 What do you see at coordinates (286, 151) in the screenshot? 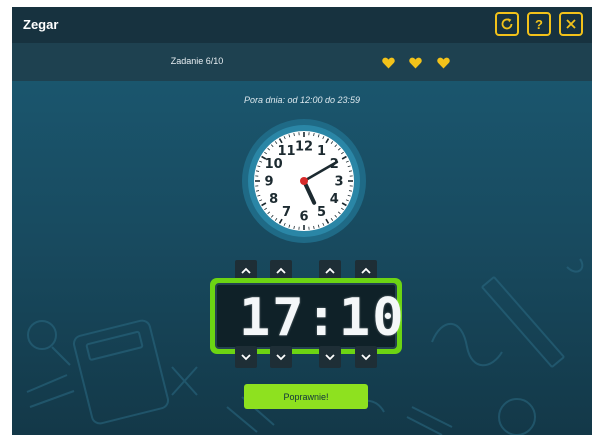
I see `clock-number: 11` at bounding box center [286, 151].